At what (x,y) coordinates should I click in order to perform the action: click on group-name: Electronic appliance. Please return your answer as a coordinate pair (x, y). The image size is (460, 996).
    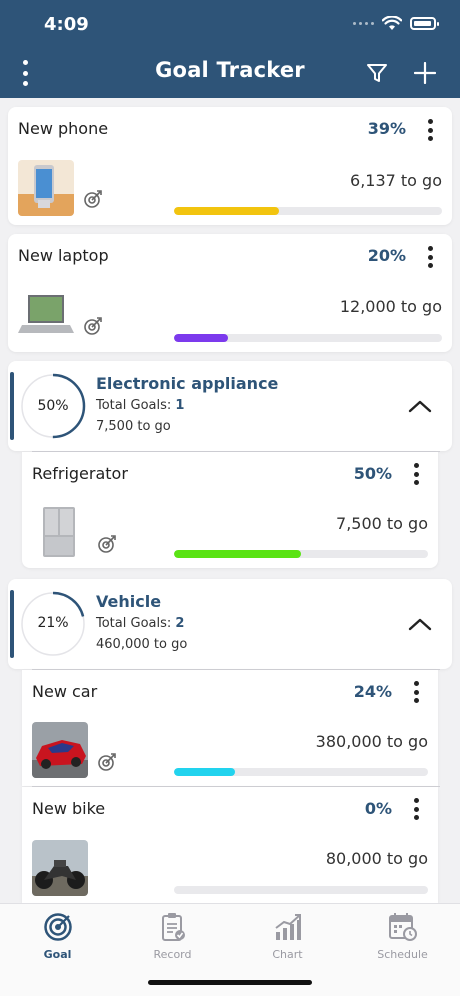
    Looking at the image, I should click on (187, 383).